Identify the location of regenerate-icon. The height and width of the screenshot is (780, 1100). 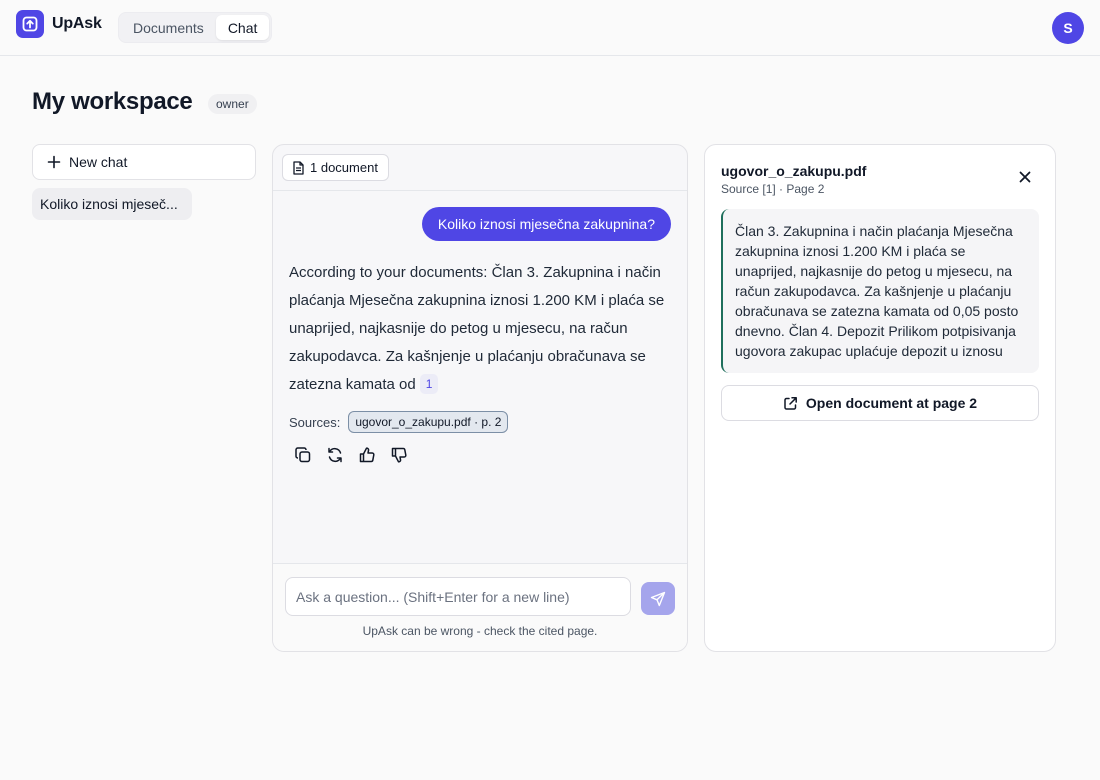
(335, 455).